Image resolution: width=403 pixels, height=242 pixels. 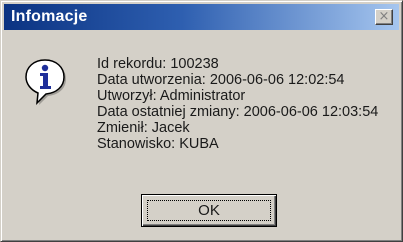 I want to click on window-title: Infomacje, so click(x=49, y=16).